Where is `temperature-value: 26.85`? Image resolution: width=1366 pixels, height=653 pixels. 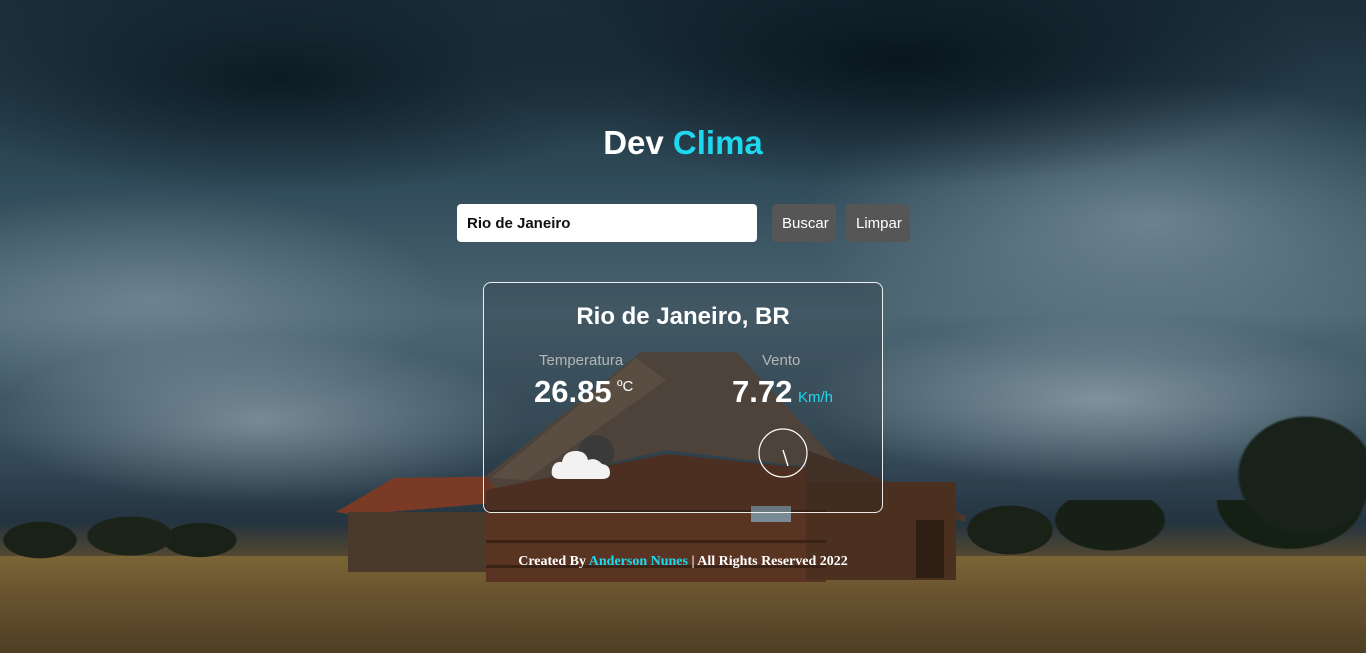
temperature-value: 26.85 is located at coordinates (573, 391).